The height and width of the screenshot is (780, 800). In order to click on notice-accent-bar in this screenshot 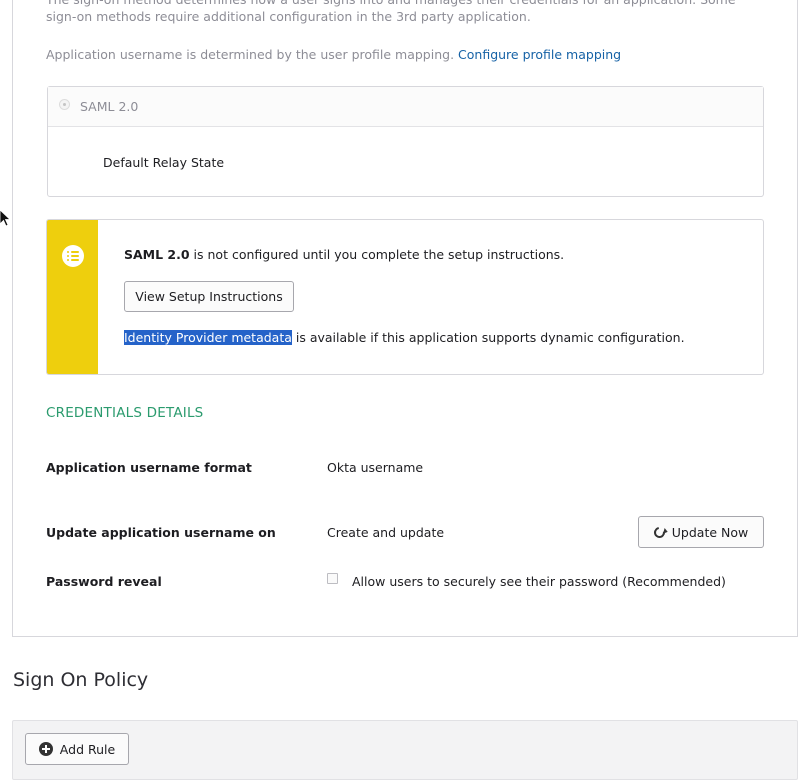, I will do `click(72, 297)`.